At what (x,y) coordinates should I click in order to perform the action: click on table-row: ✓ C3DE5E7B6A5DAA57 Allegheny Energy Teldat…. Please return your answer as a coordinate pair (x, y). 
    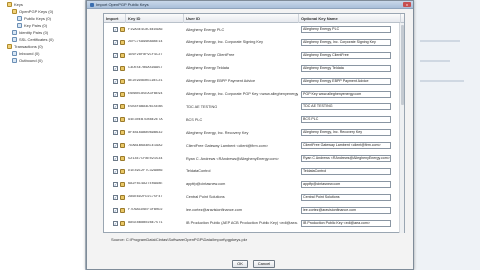
    Looking at the image, I should click on (254, 69).